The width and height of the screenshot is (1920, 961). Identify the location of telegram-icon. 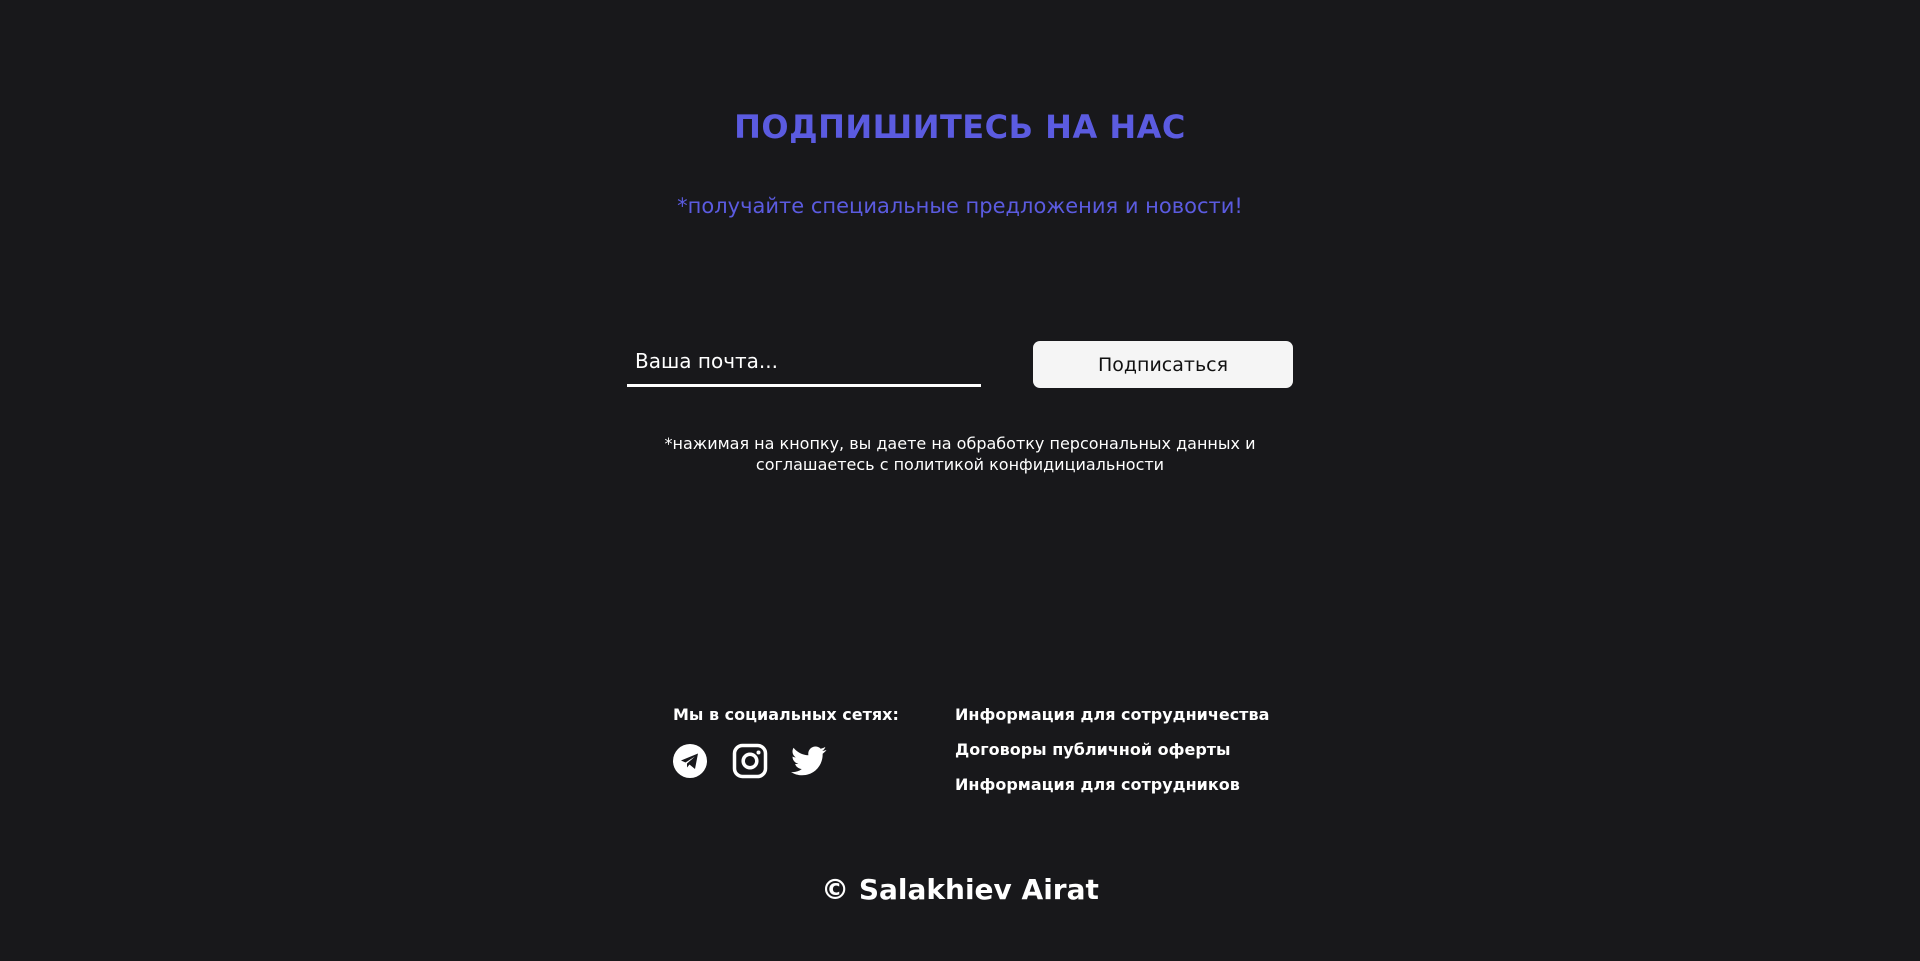
(690, 761).